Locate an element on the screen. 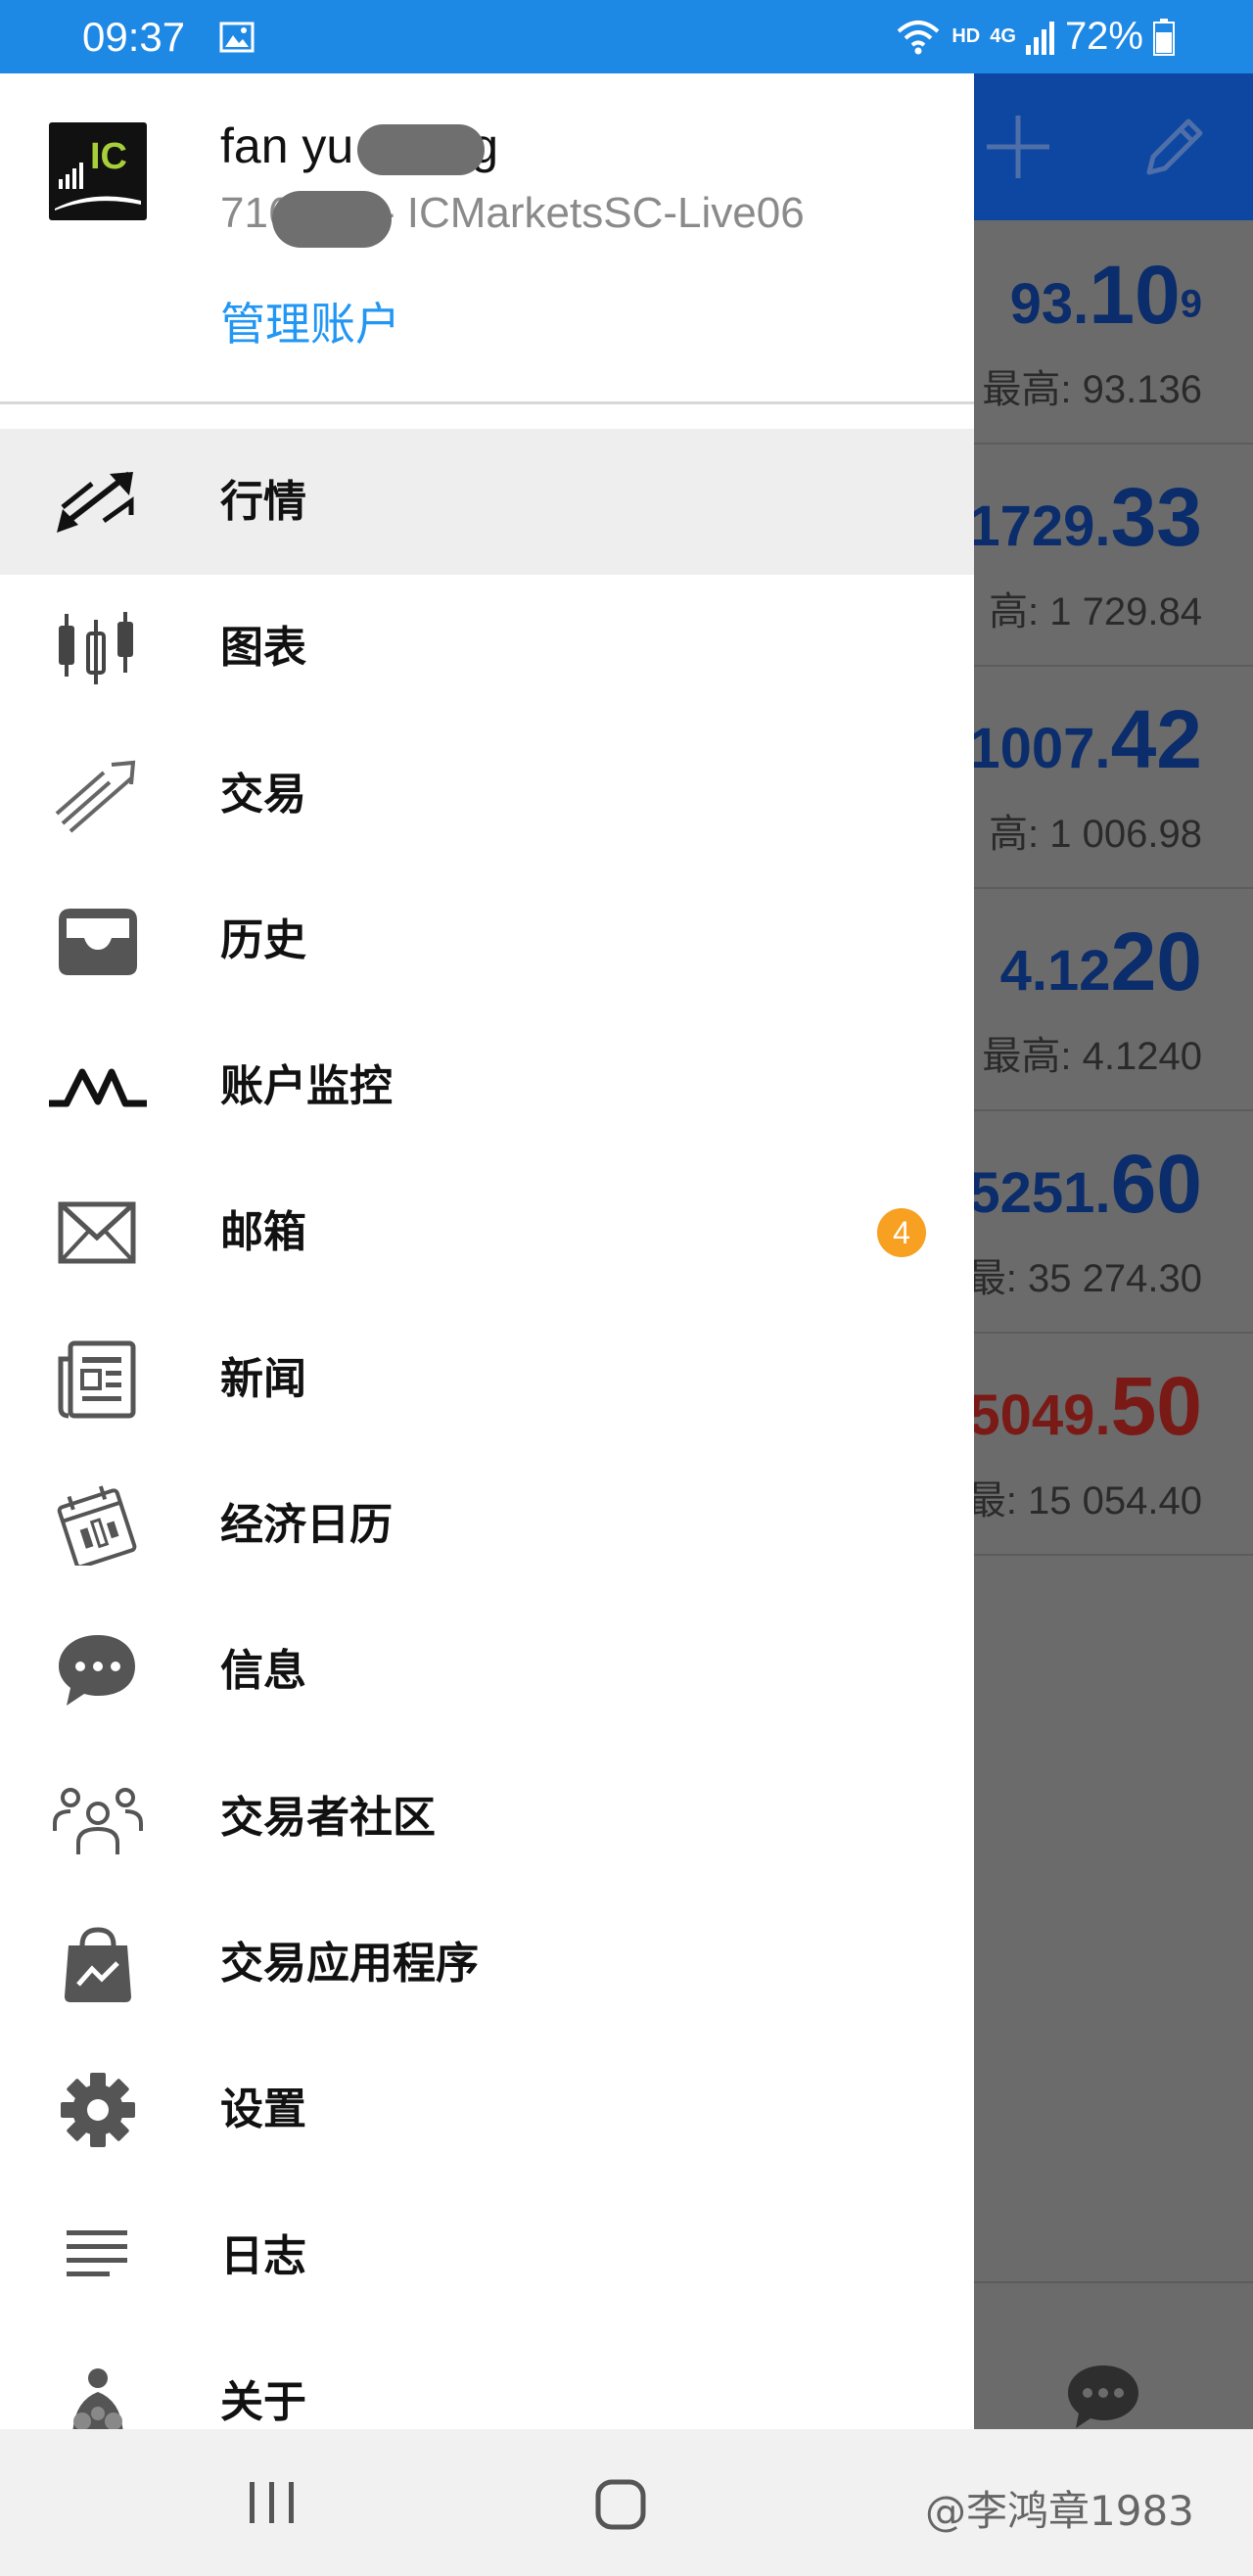 This screenshot has width=1253, height=2576. quote-high: 最高: 4.1240 is located at coordinates (1092, 1056).